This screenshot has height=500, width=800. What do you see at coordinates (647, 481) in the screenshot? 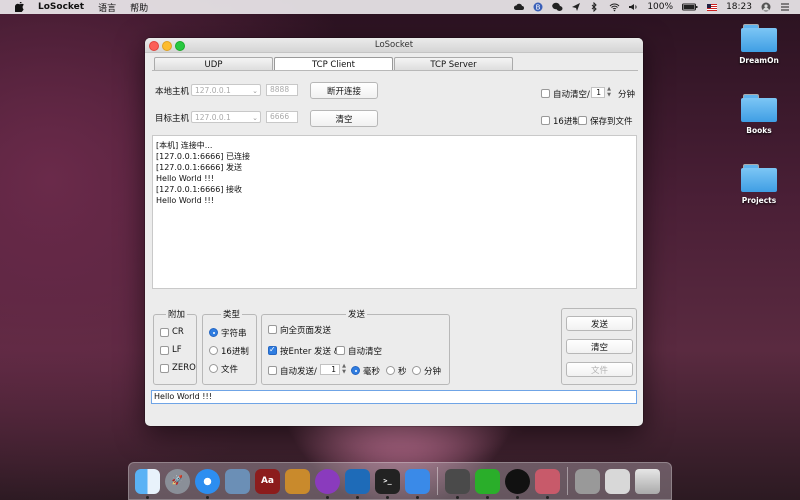
I see `trash-icon` at bounding box center [647, 481].